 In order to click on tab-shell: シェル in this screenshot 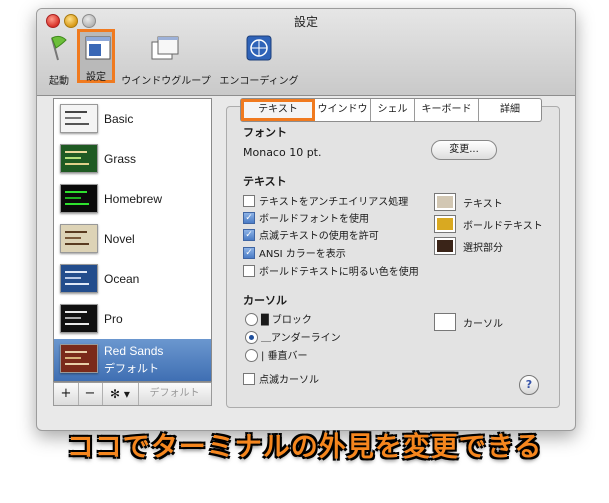, I will do `click(393, 110)`.